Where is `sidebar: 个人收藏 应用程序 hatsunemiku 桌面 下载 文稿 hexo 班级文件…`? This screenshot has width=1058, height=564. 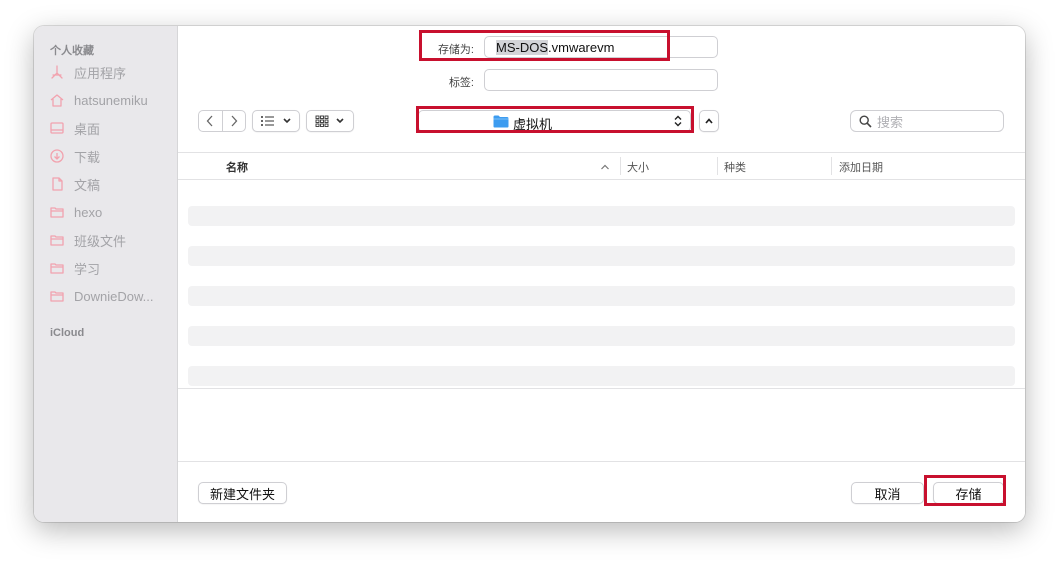
sidebar: 个人收藏 应用程序 hatsunemiku 桌面 下载 文稿 hexo 班级文件… is located at coordinates (106, 274).